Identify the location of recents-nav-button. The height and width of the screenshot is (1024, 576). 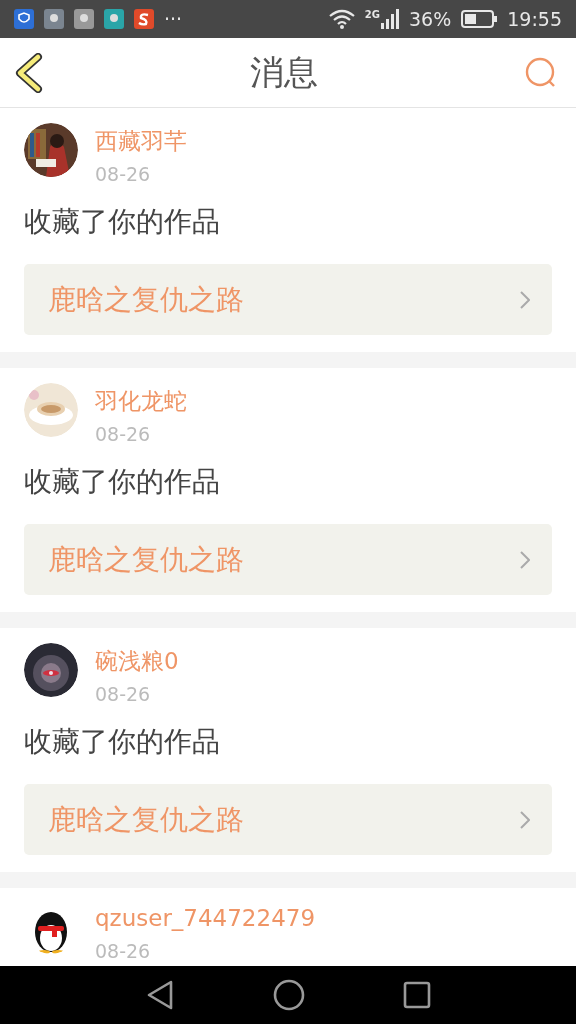
(417, 995).